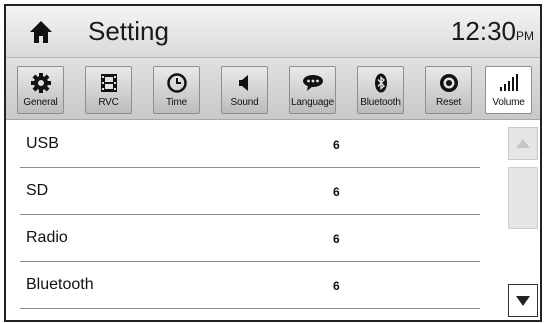  I want to click on tab-sound: Sound, so click(244, 90).